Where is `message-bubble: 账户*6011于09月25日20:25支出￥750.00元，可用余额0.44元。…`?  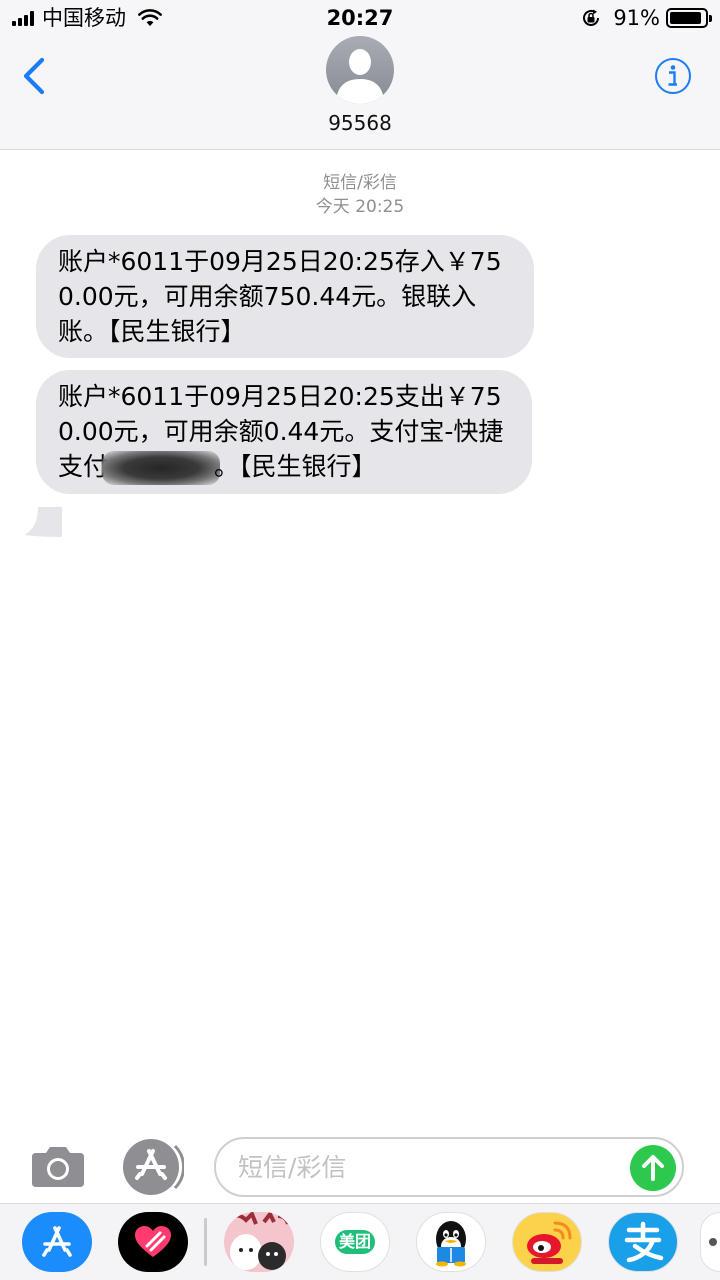 message-bubble: 账户*6011于09月25日20:25支出￥750.00元，可用余额0.44元。… is located at coordinates (284, 432).